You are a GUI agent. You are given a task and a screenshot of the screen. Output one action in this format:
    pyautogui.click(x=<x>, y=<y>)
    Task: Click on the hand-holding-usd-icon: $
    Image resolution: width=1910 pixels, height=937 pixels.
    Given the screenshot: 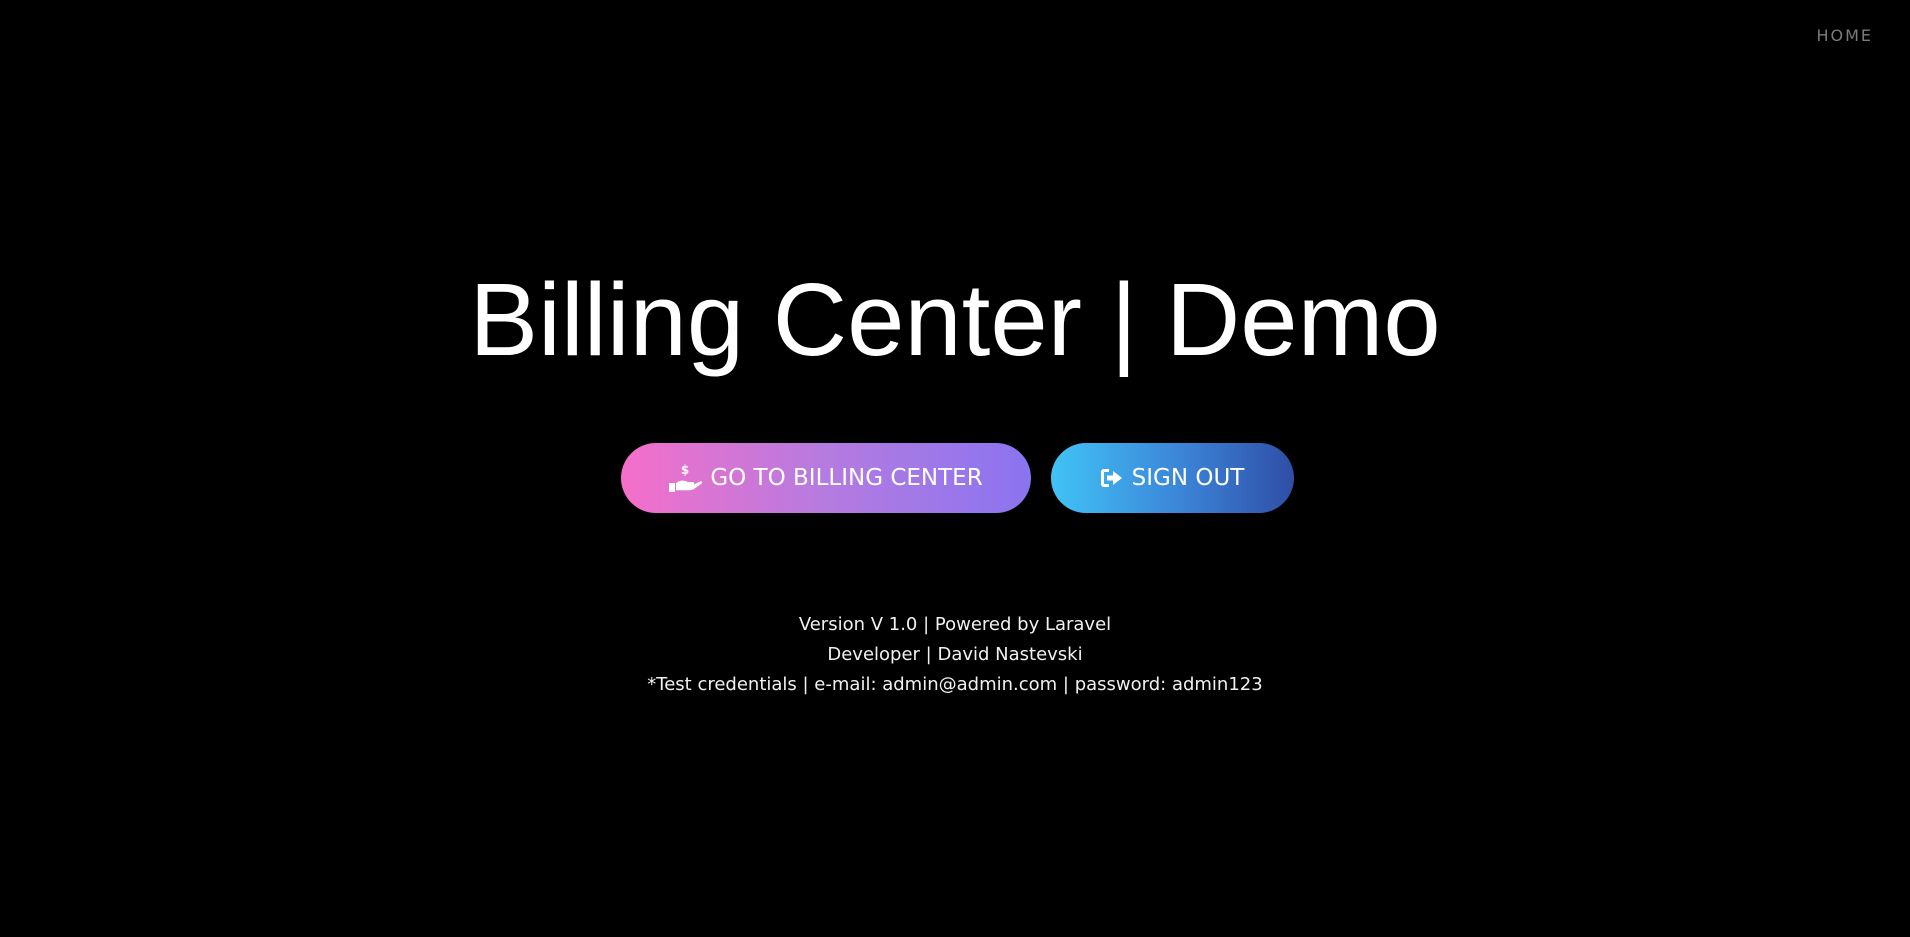 What is the action you would take?
    pyautogui.click(x=685, y=478)
    